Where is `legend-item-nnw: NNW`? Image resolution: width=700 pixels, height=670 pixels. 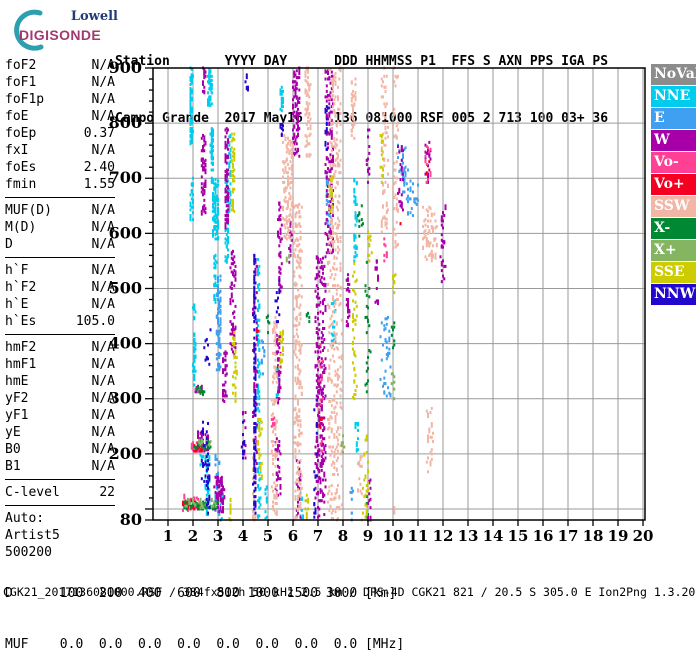
legend-item-nnw: NNW is located at coordinates (673, 294).